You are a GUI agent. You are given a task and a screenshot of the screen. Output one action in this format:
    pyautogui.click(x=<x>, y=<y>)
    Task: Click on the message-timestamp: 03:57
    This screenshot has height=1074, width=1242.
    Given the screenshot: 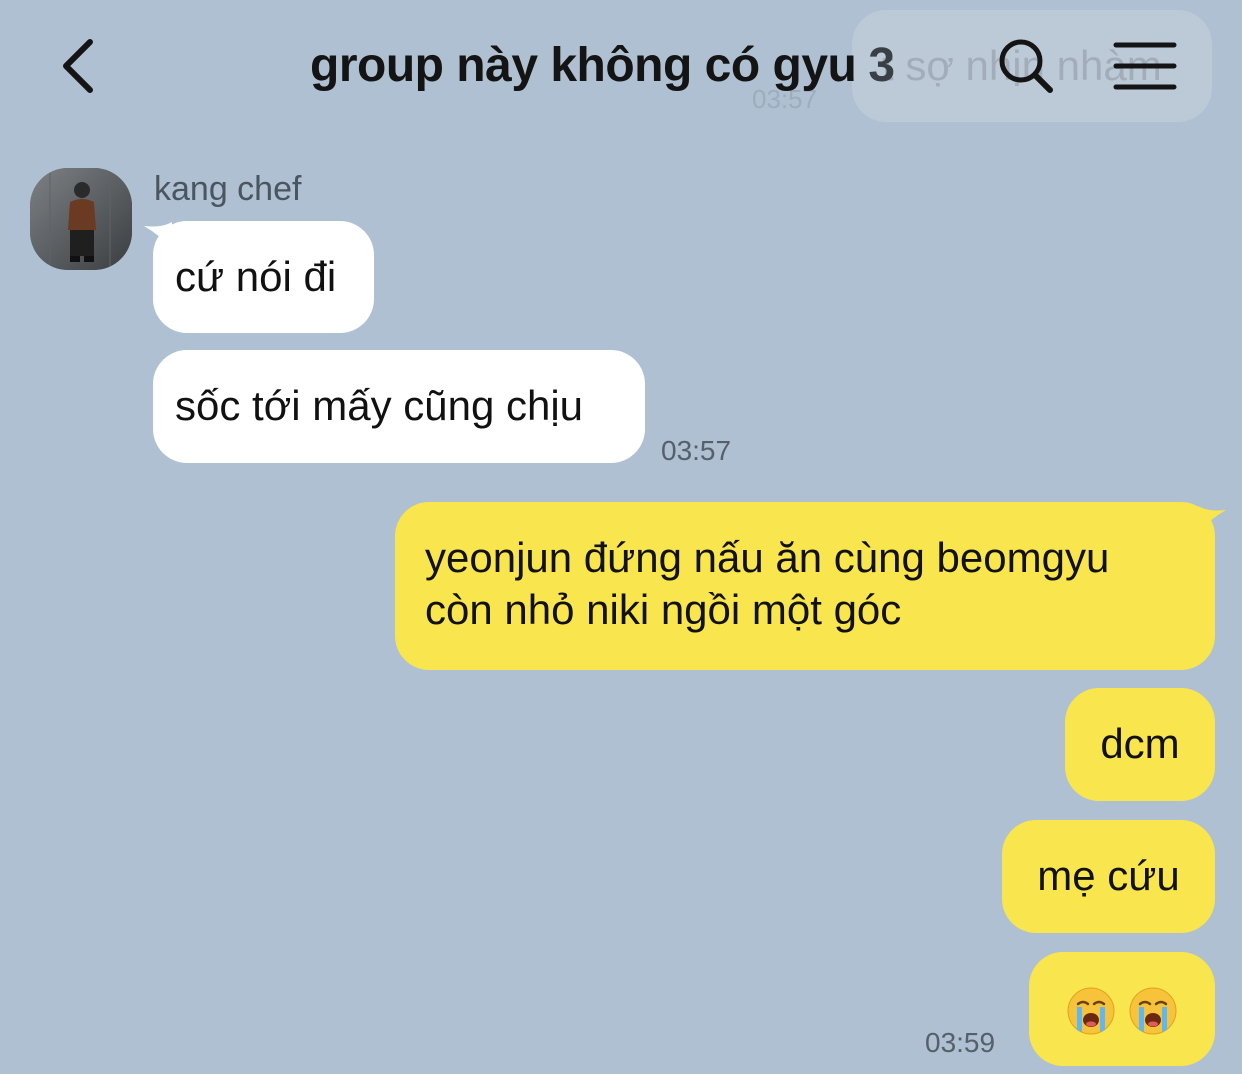 What is the action you would take?
    pyautogui.click(x=696, y=450)
    